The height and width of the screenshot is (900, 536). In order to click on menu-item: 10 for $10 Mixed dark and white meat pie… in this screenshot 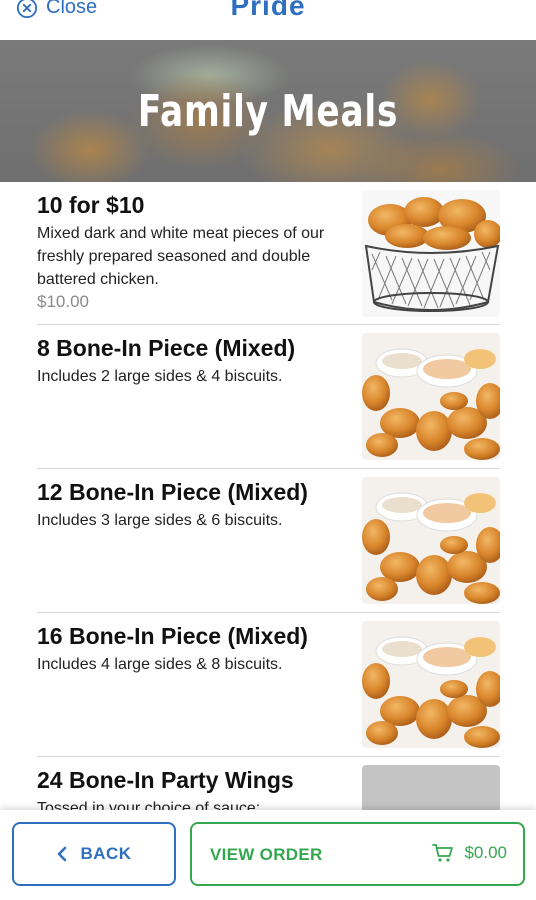, I will do `click(268, 253)`.